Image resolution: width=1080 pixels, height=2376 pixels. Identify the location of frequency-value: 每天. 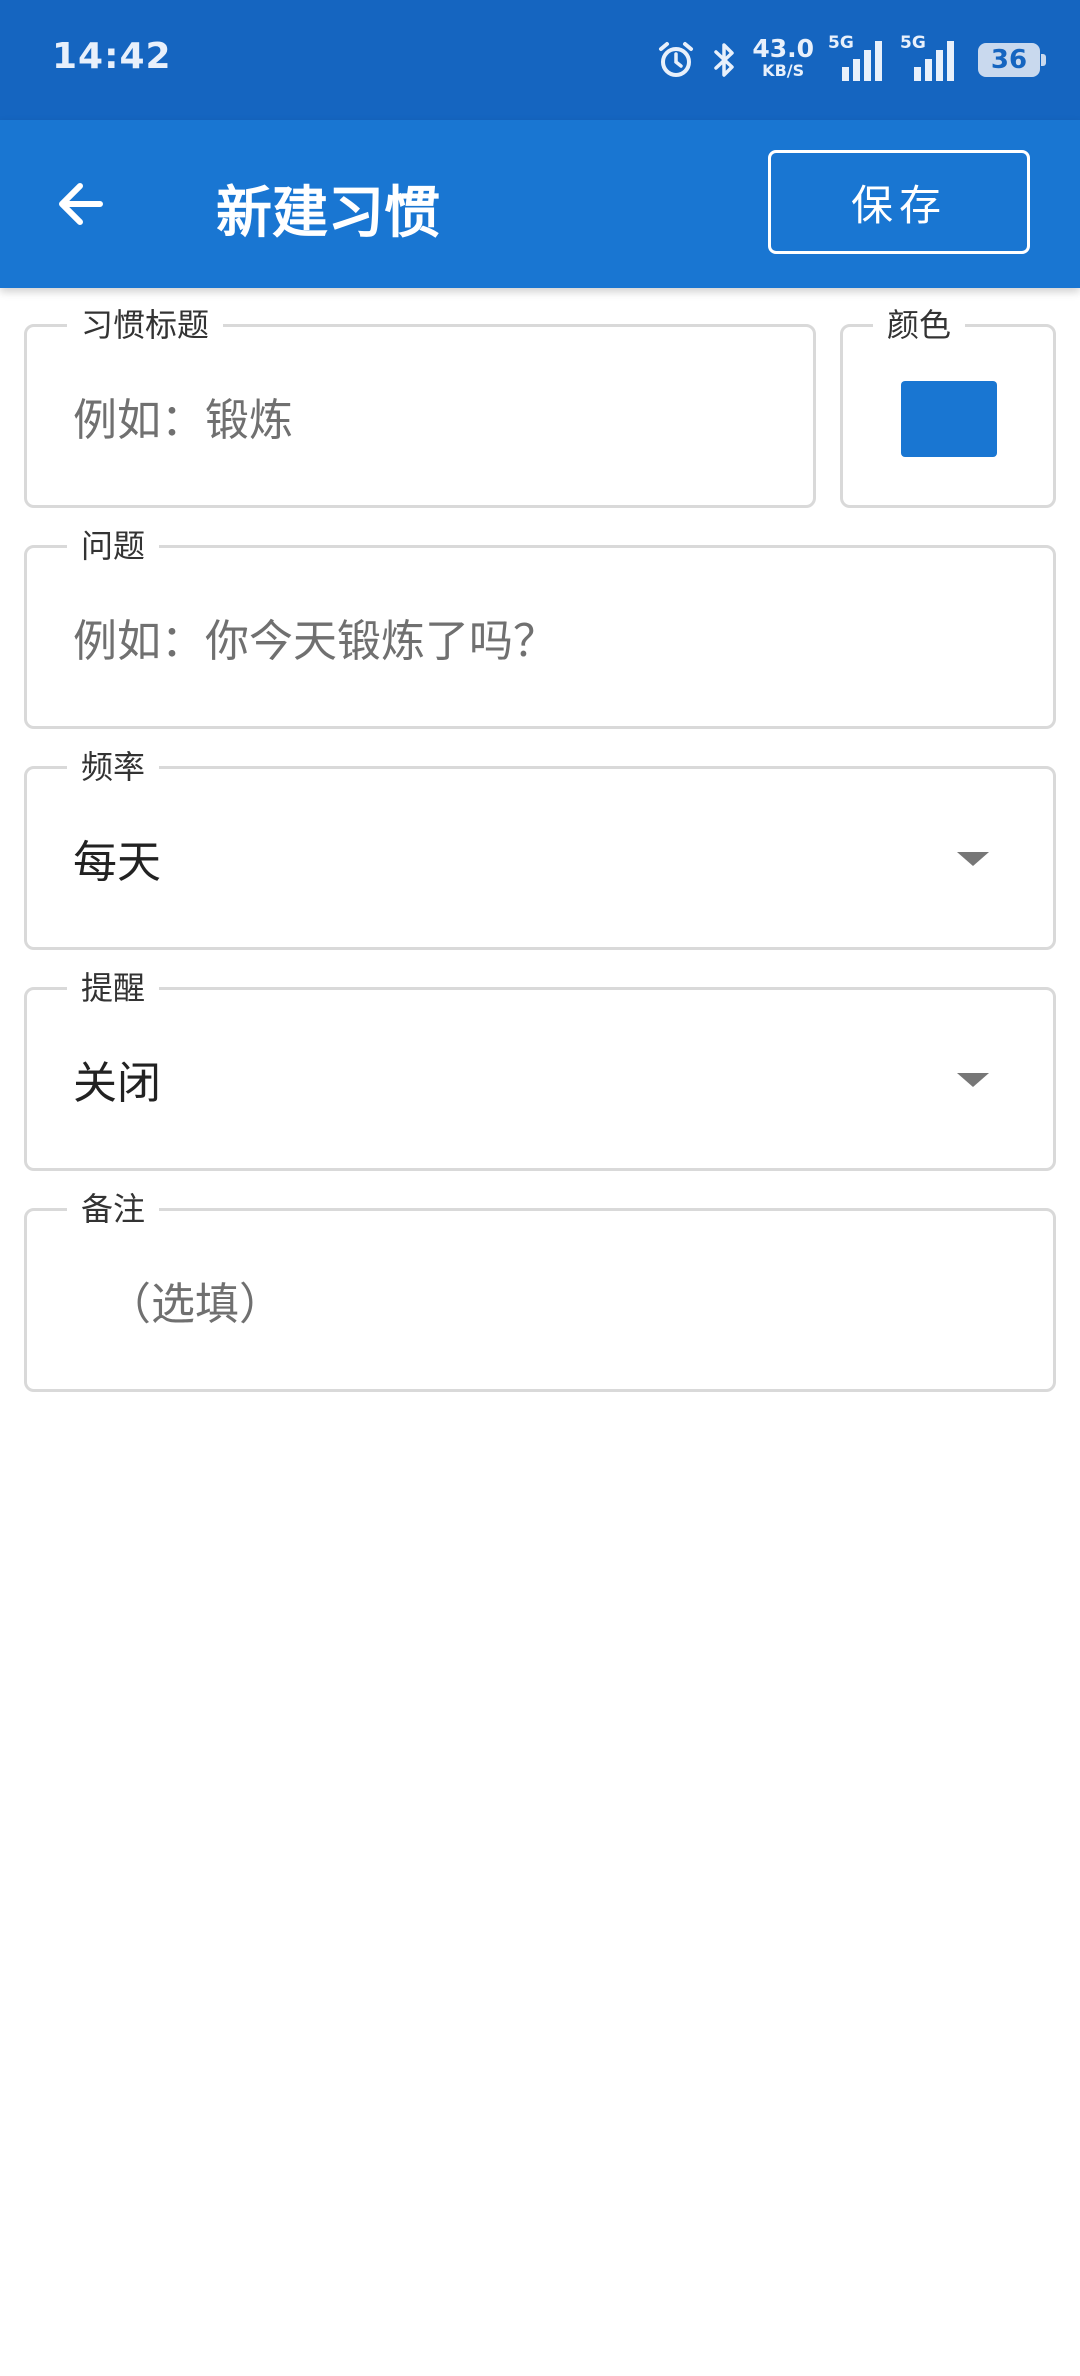
(117, 862).